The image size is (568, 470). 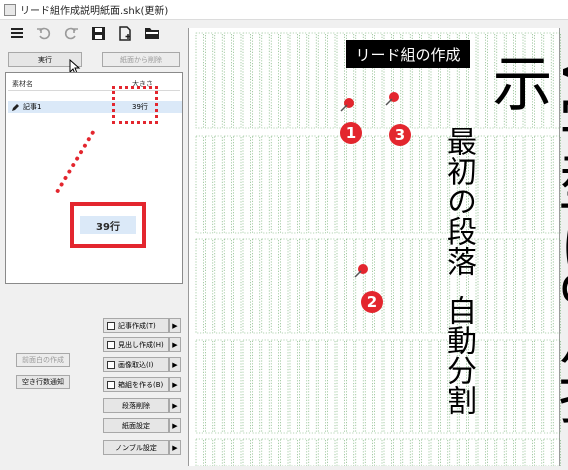 I want to click on import-image-button: 画像取込(I), so click(x=136, y=364).